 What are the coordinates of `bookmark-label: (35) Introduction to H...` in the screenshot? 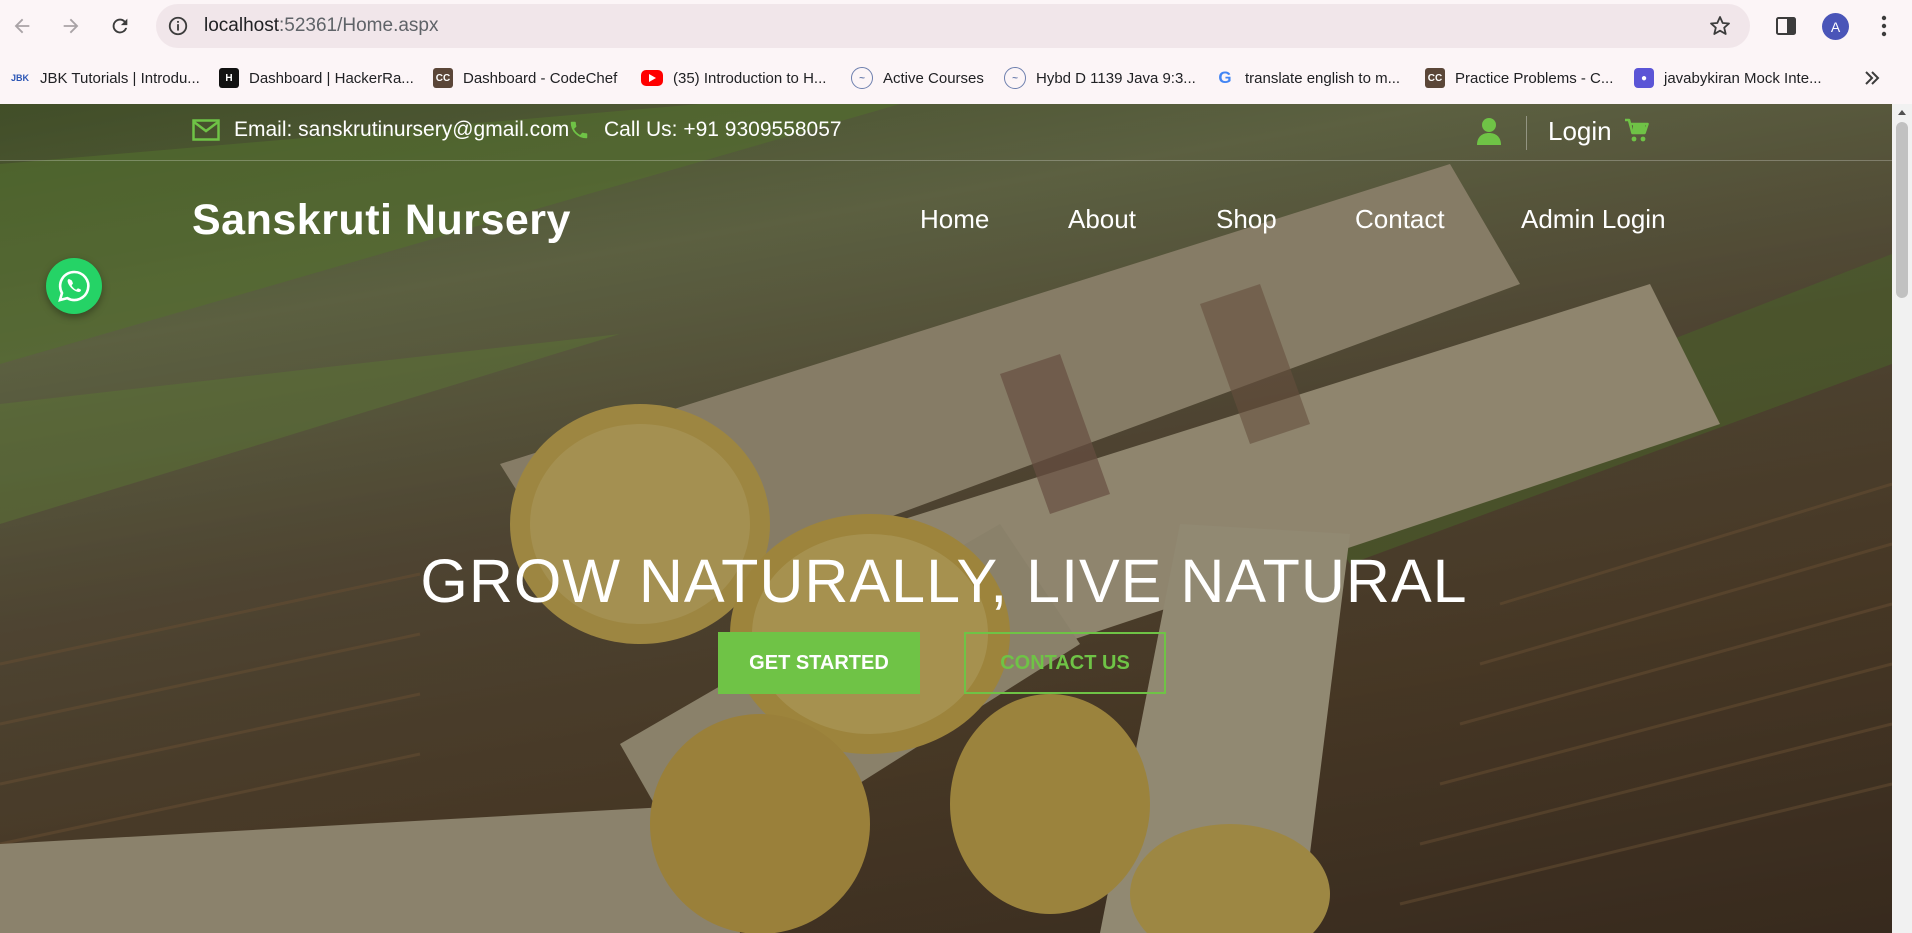 It's located at (750, 78).